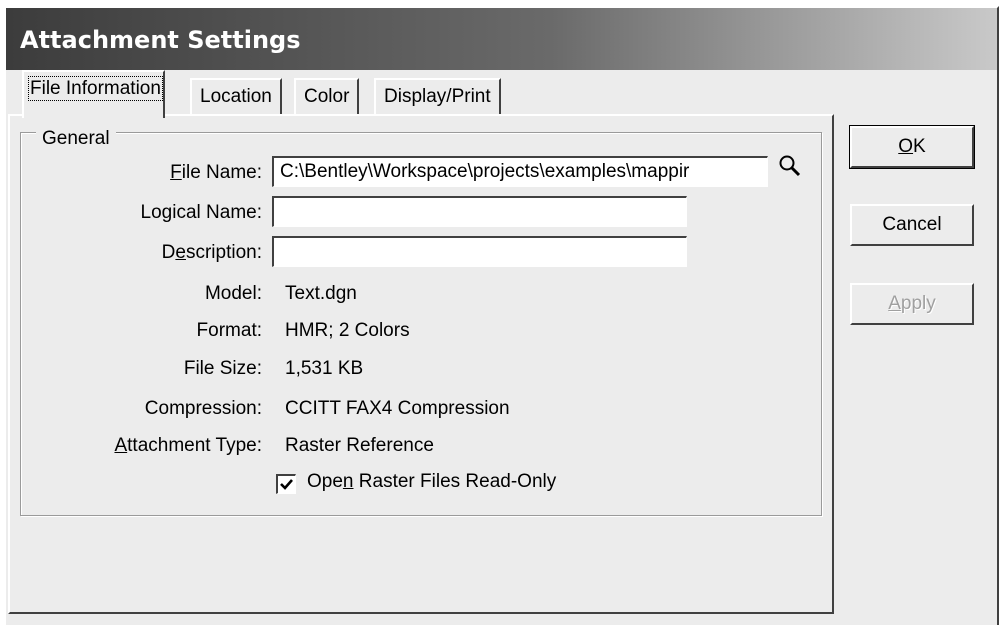  Describe the element at coordinates (790, 166) in the screenshot. I see `magnifier-icon` at that location.